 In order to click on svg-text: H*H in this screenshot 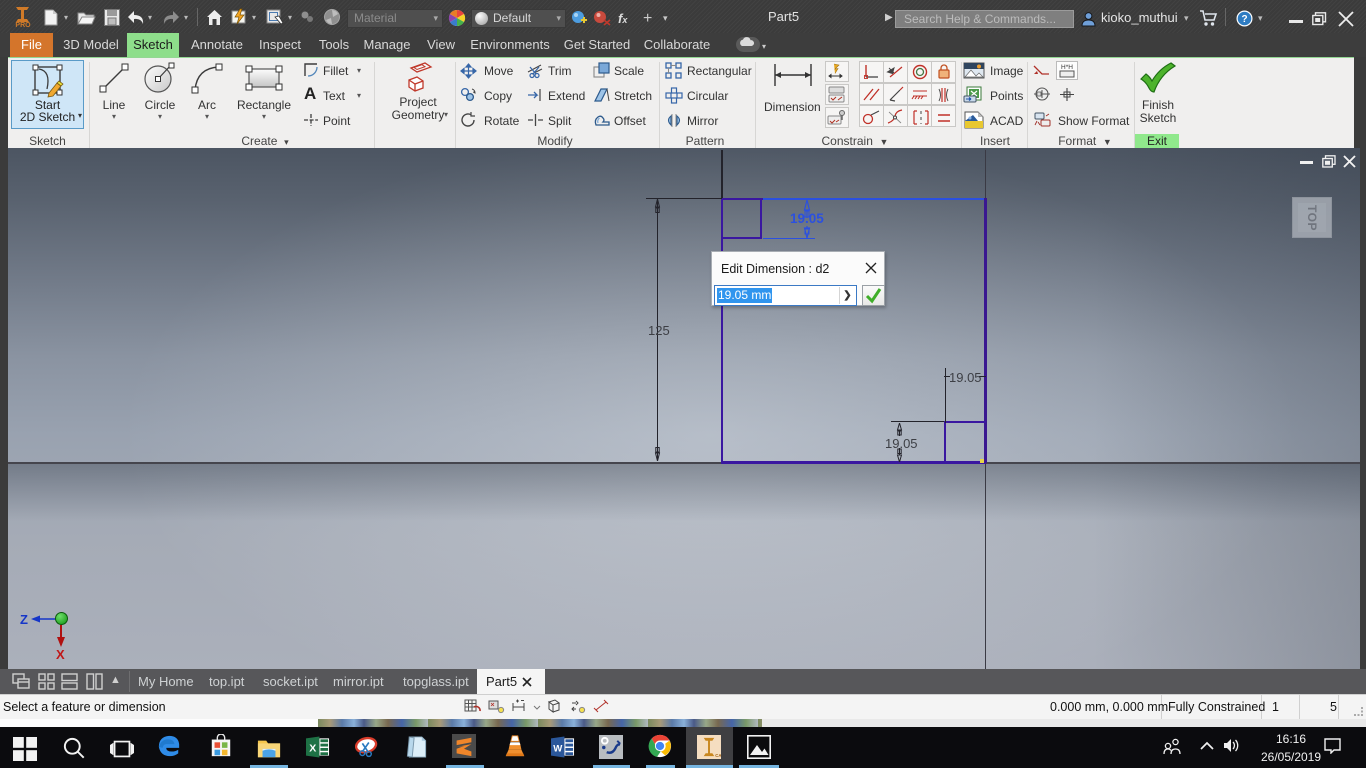, I will do `click(1067, 67)`.